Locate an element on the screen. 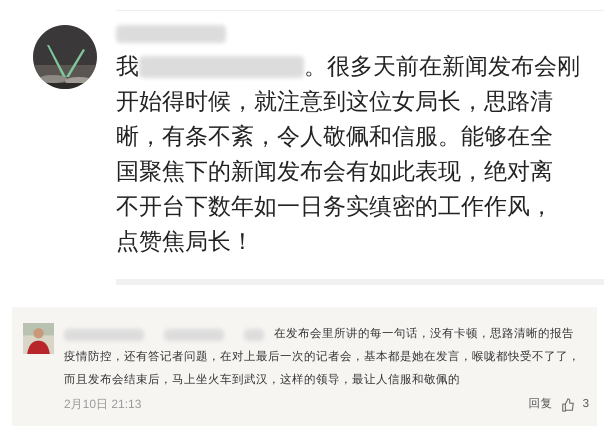  like-count: 3 is located at coordinates (585, 404).